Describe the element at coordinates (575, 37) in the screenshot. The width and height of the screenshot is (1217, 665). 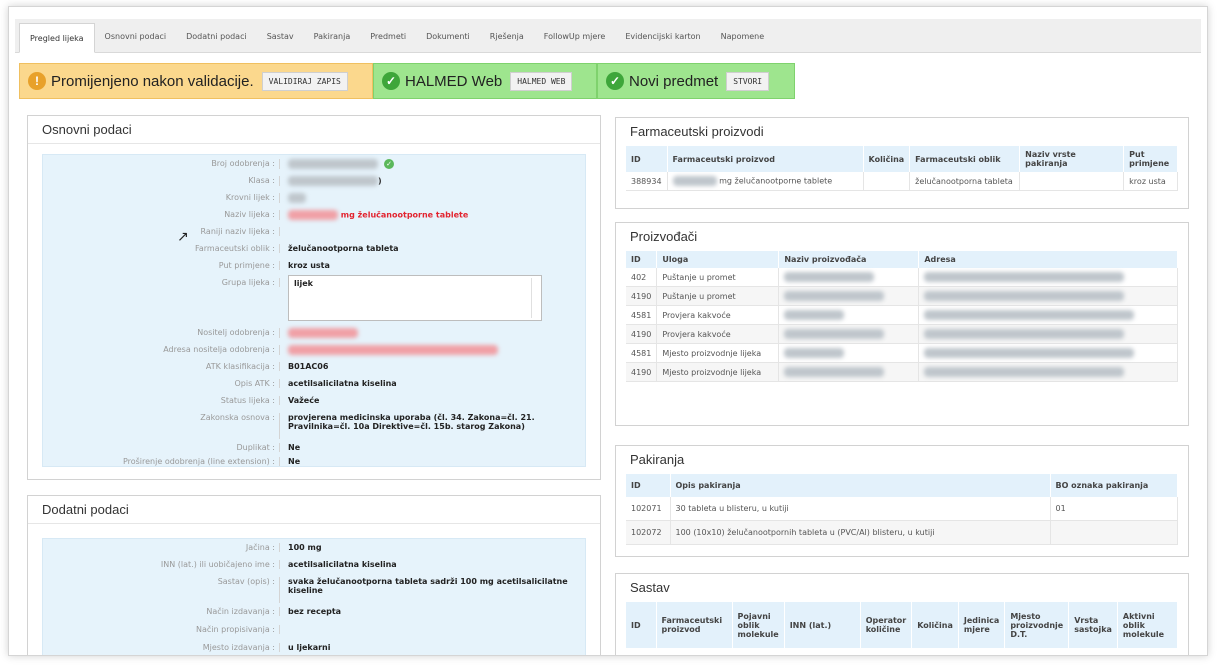
I see `tab-followup-mjere: FollowUp mjere` at that location.